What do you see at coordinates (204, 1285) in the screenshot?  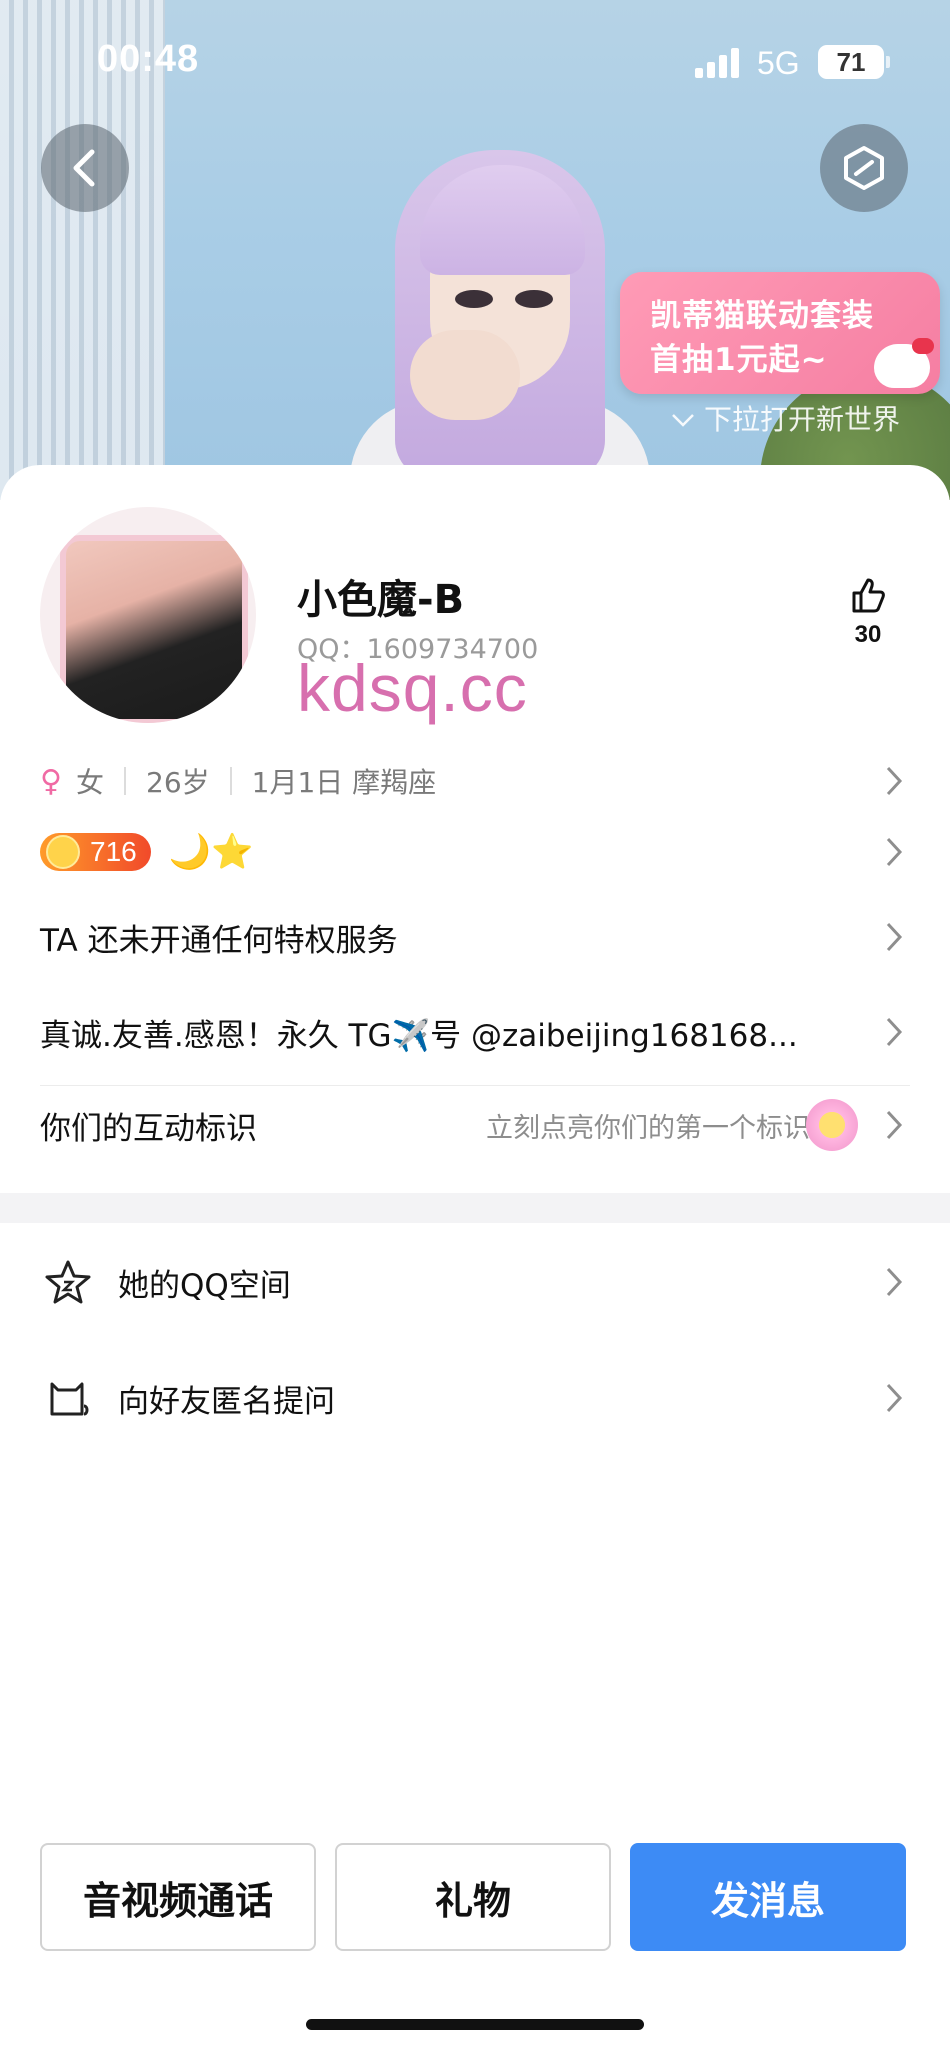 I see `qzone-label: 她的QQ空间` at bounding box center [204, 1285].